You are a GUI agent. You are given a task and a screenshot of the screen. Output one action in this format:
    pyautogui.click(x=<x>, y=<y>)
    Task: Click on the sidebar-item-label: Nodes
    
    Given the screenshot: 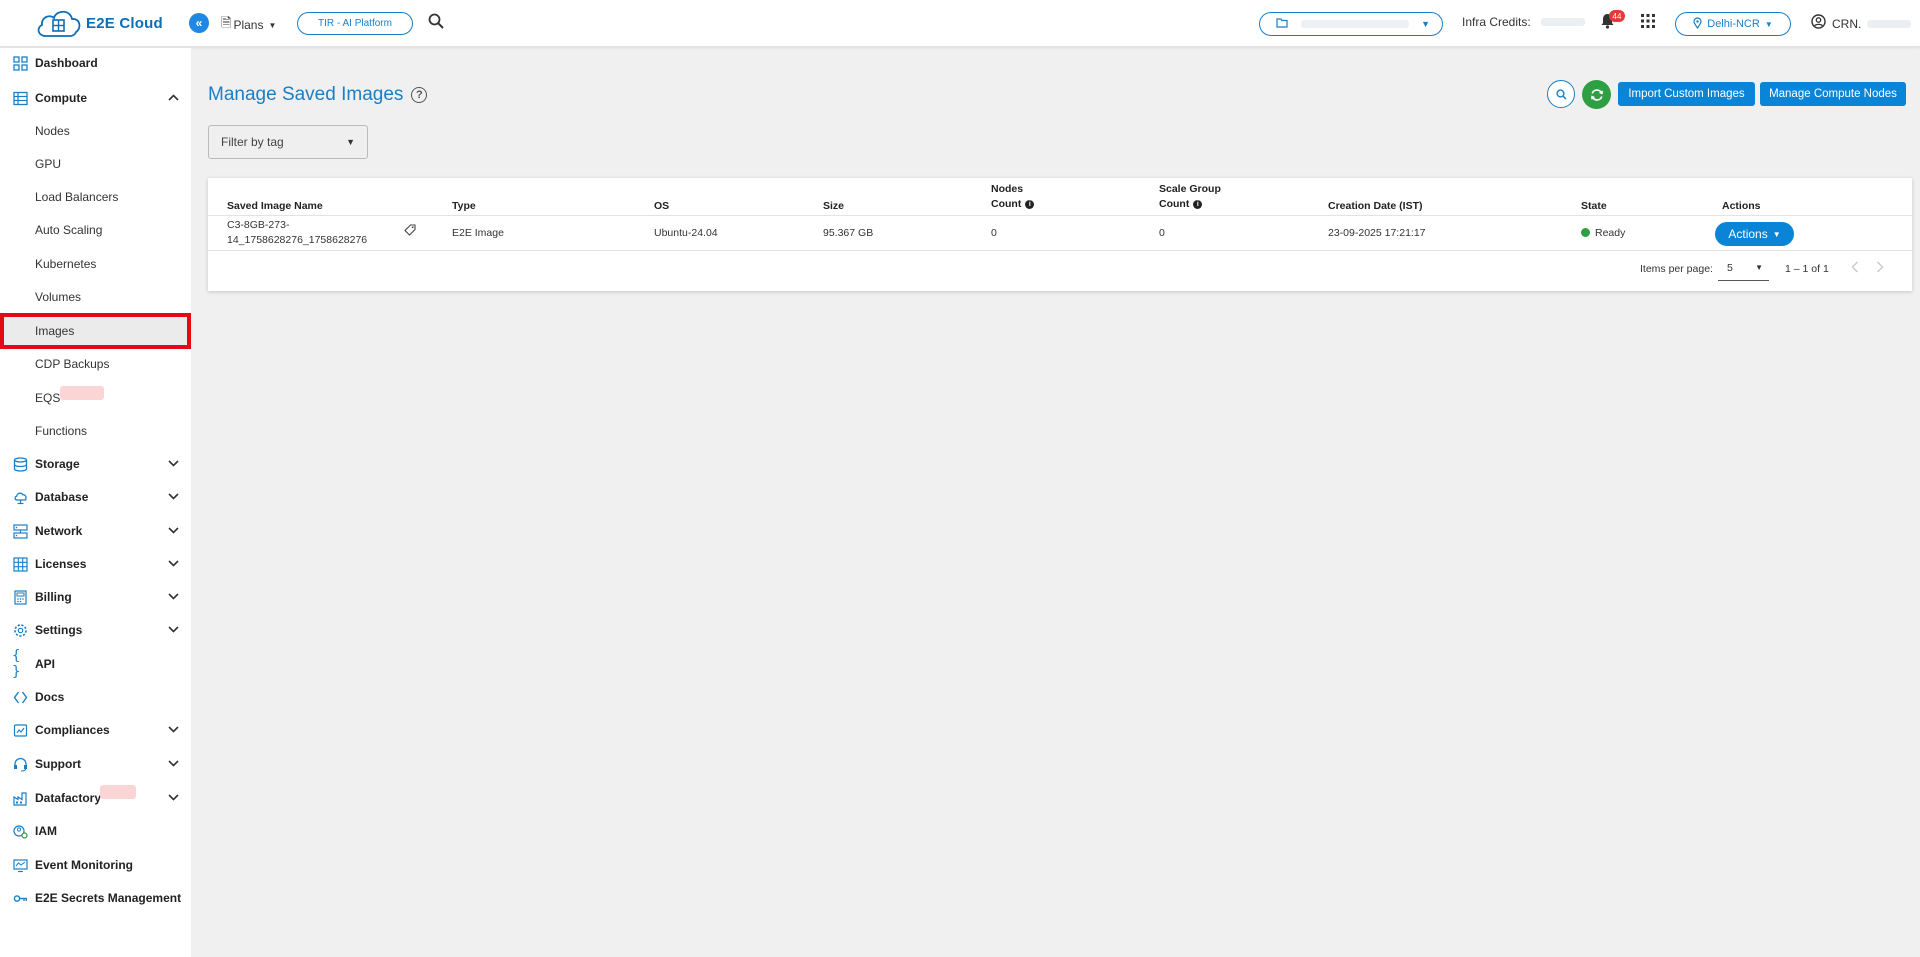 What is the action you would take?
    pyautogui.click(x=52, y=131)
    